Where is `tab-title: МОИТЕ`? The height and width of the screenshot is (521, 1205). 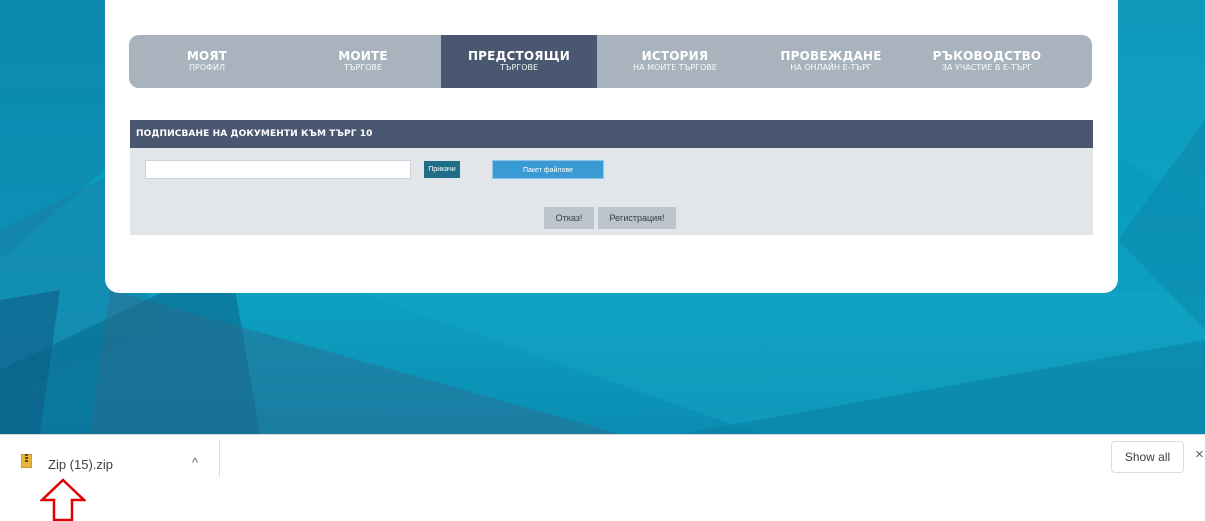
tab-title: МОИТЕ is located at coordinates (363, 56).